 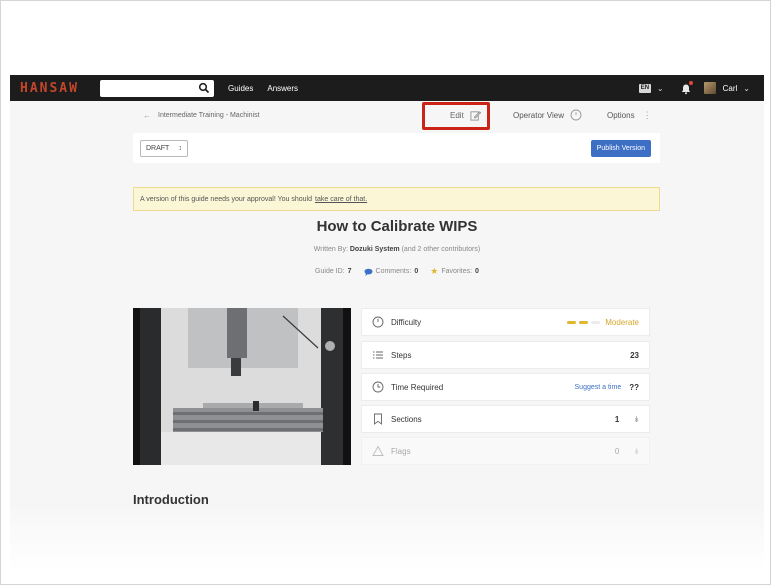 I want to click on written-by-label: Written By:, so click(x=330, y=249).